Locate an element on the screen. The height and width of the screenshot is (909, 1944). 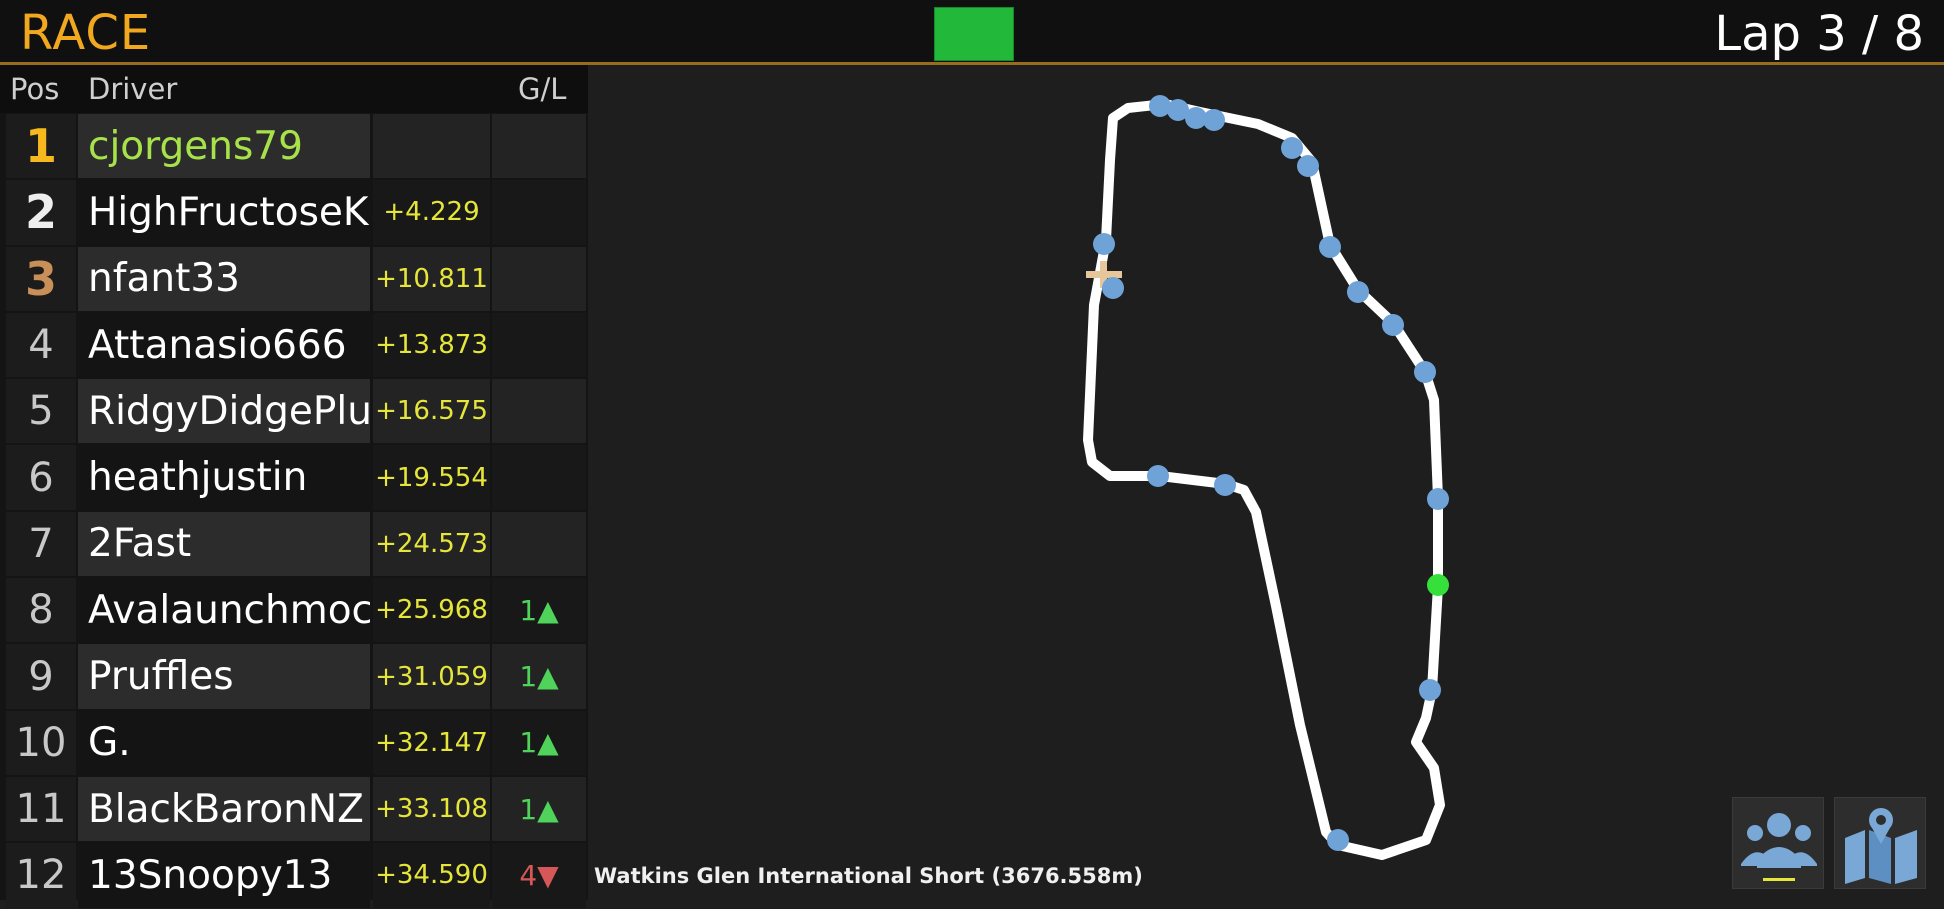
driver-name: G. is located at coordinates (224, 742).